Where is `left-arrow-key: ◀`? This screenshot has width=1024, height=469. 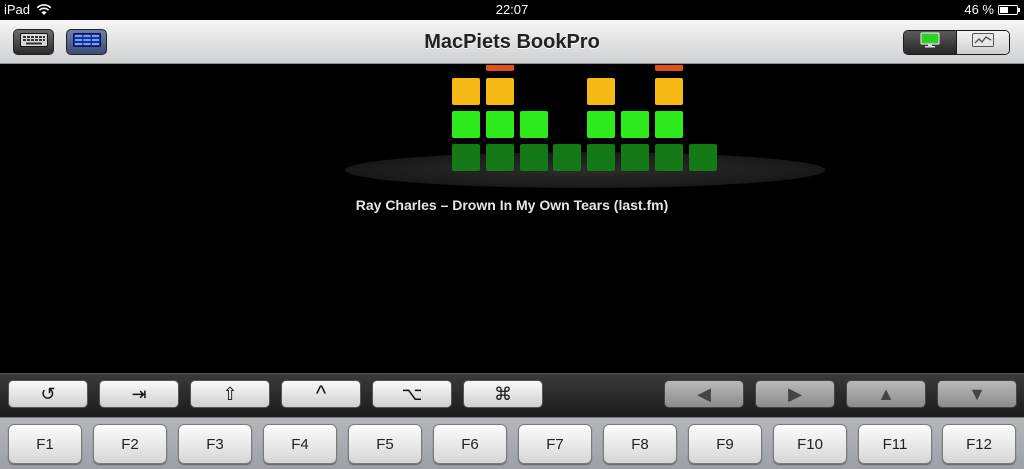
left-arrow-key: ◀ is located at coordinates (704, 394).